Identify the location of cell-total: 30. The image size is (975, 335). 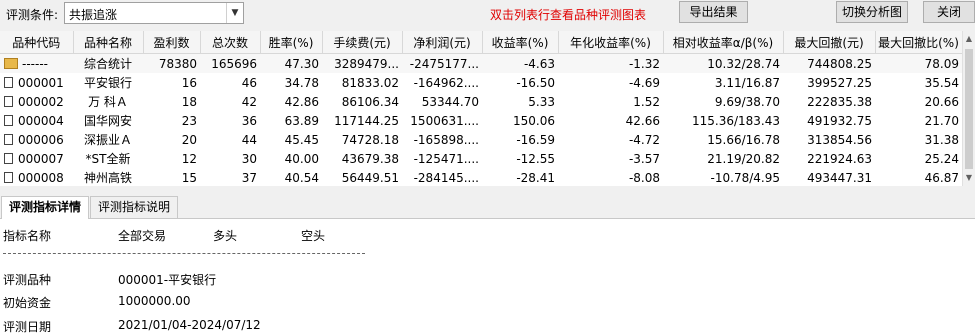
(249, 158).